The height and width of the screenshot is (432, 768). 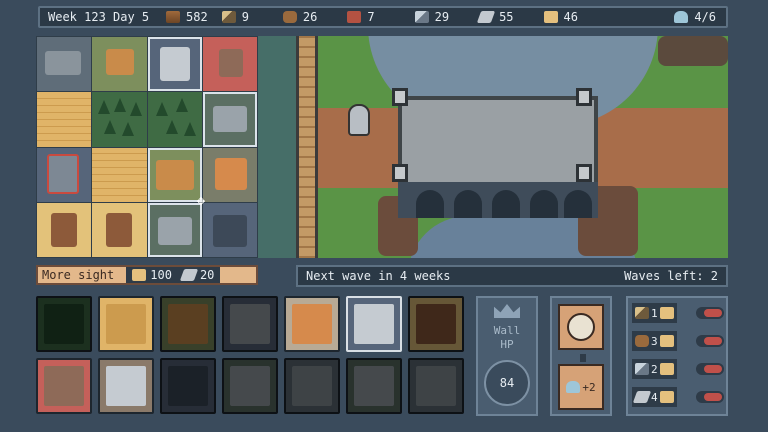 I want to click on knight-unit, so click(x=359, y=120).